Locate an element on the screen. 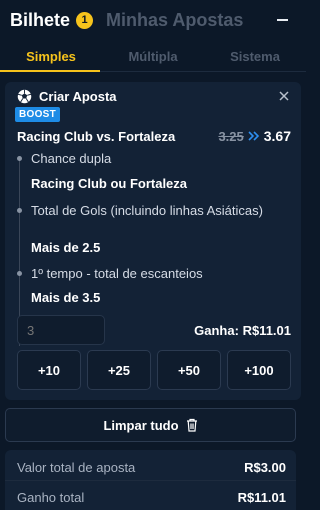 The width and height of the screenshot is (320, 510). boost-badge: BOOST is located at coordinates (38, 114).